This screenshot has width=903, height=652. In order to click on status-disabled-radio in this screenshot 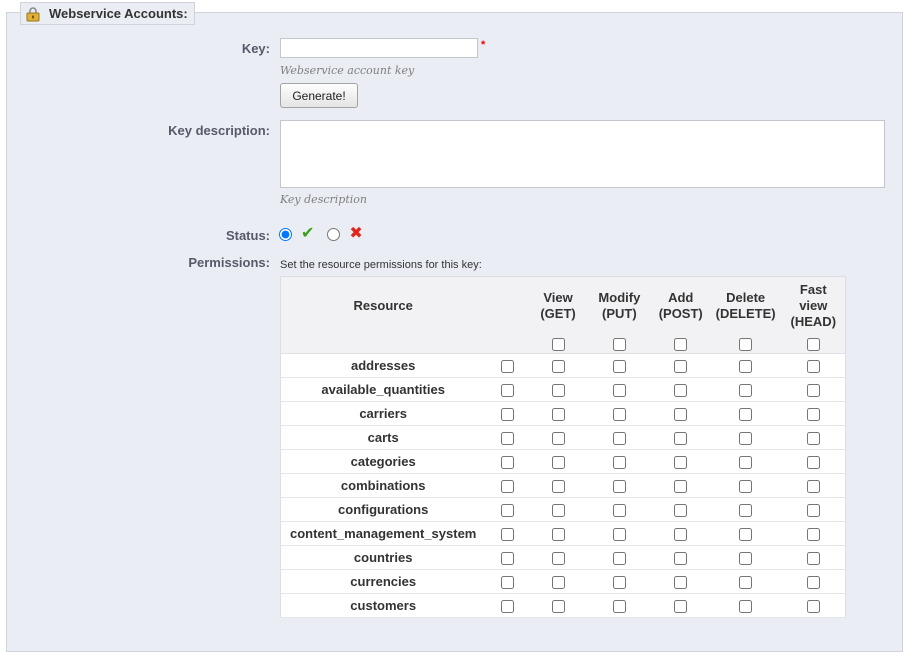, I will do `click(334, 234)`.